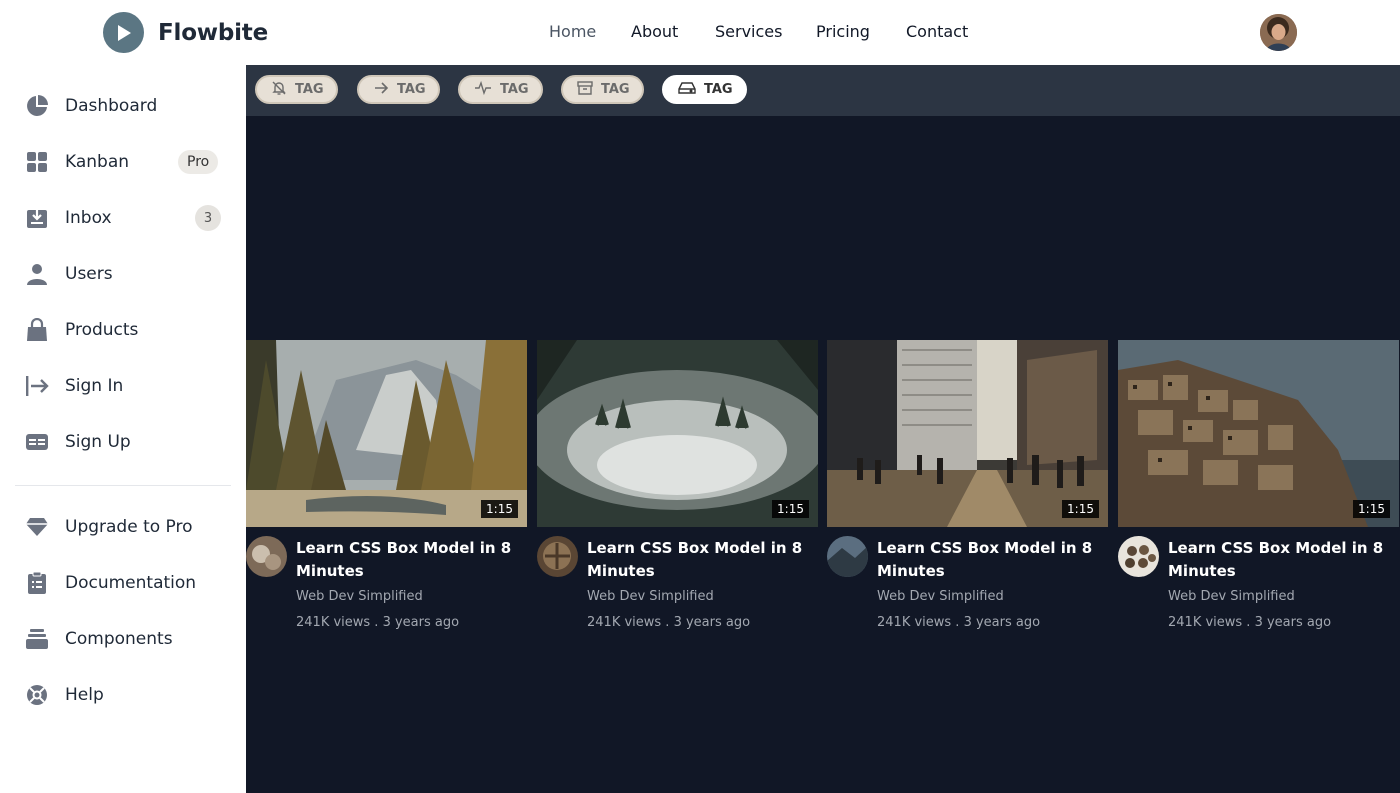 The image size is (1400, 793). What do you see at coordinates (654, 31) in the screenshot?
I see `nav-link-about: About` at bounding box center [654, 31].